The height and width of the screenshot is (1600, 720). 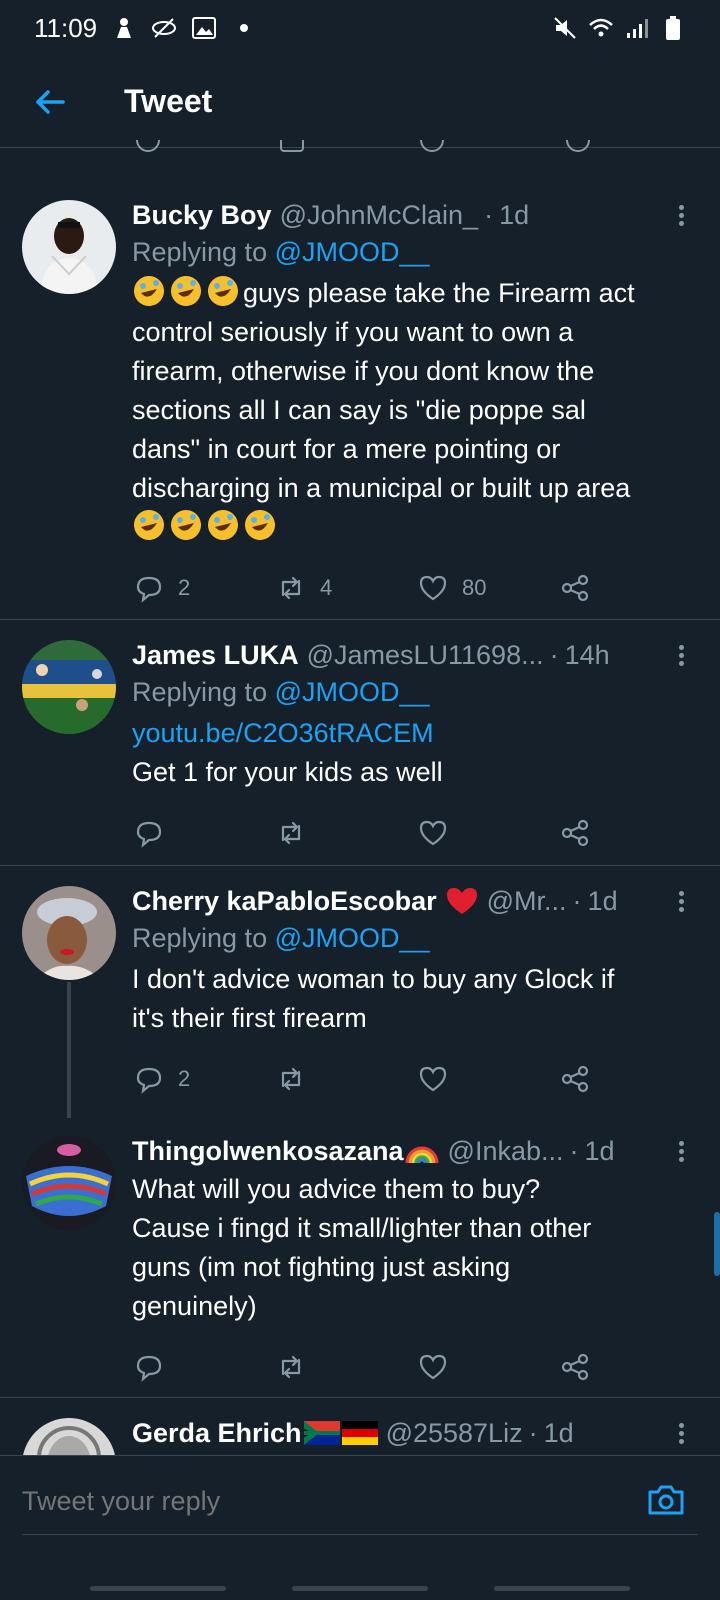 What do you see at coordinates (202, 215) in the screenshot?
I see `display-name: Bucky Boy` at bounding box center [202, 215].